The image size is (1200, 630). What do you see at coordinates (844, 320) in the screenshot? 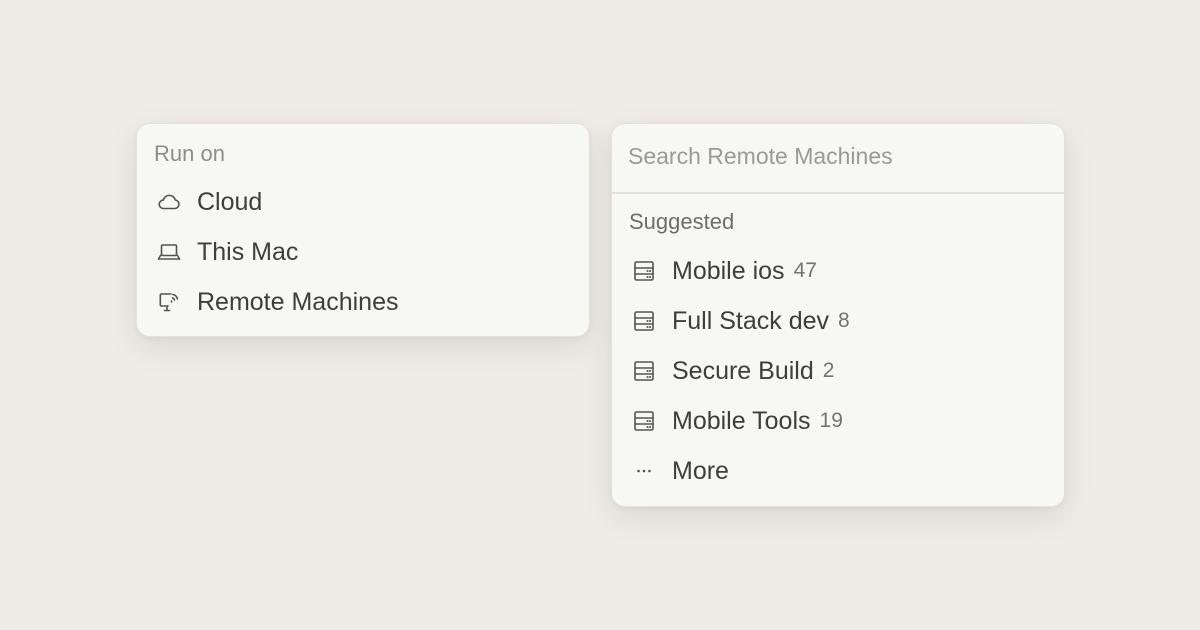
I see `machine-count: 8` at bounding box center [844, 320].